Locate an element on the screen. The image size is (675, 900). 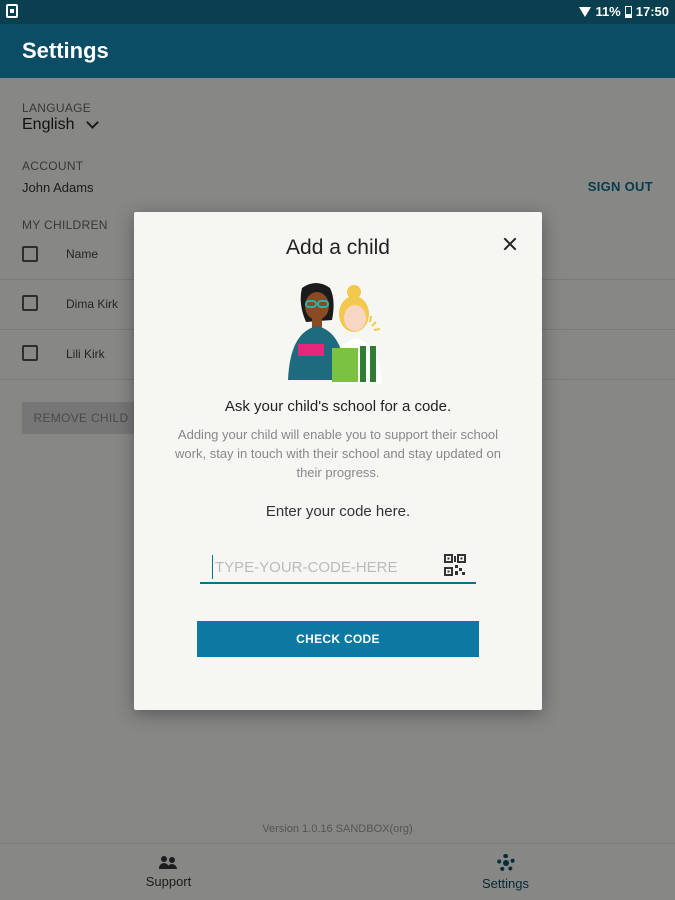
code-field is located at coordinates (338, 568).